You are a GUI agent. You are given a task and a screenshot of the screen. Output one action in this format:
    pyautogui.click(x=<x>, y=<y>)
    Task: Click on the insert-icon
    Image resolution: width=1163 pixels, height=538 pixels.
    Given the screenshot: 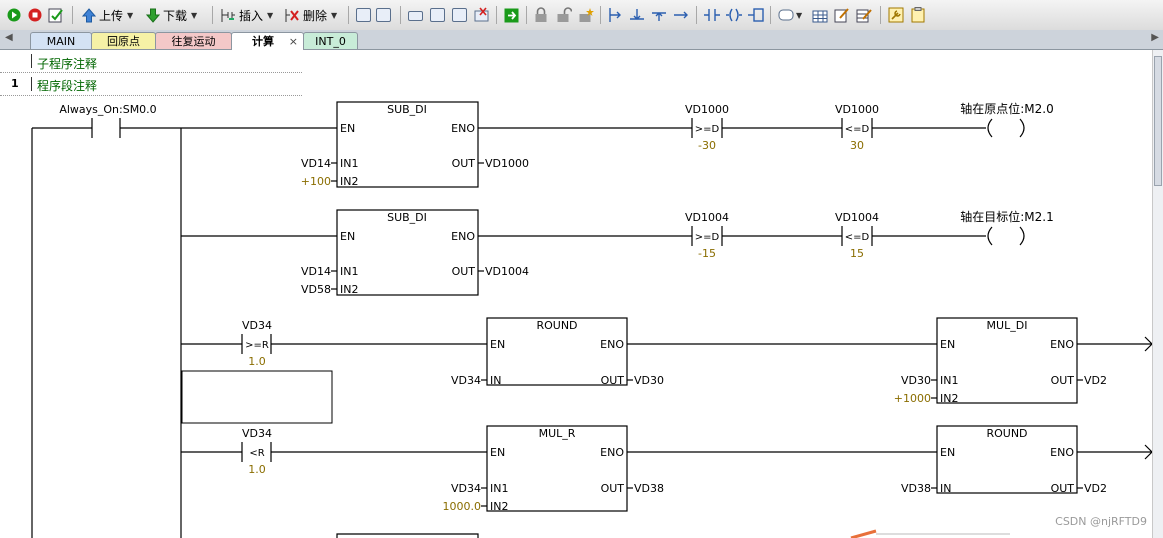 What is the action you would take?
    pyautogui.click(x=228, y=15)
    